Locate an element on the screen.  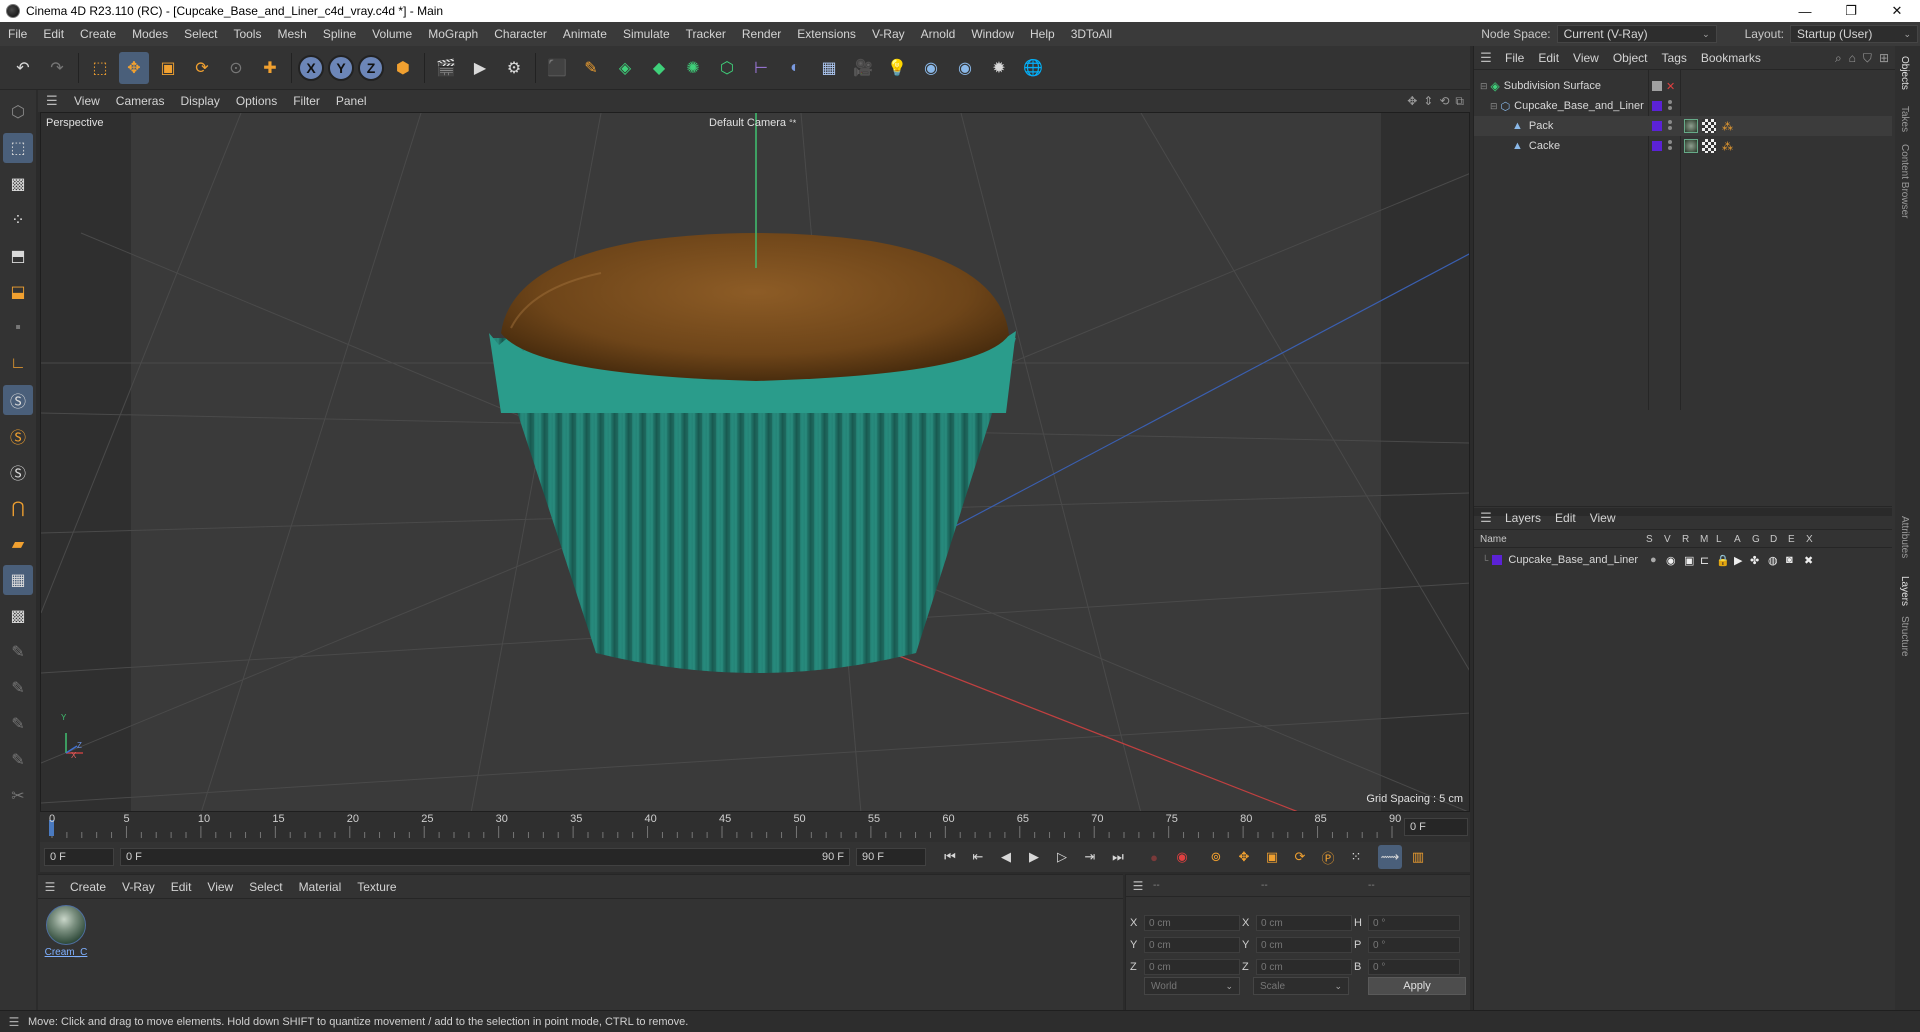
show-in-manager-icon: ⊏ is located at coordinates (1704, 560).